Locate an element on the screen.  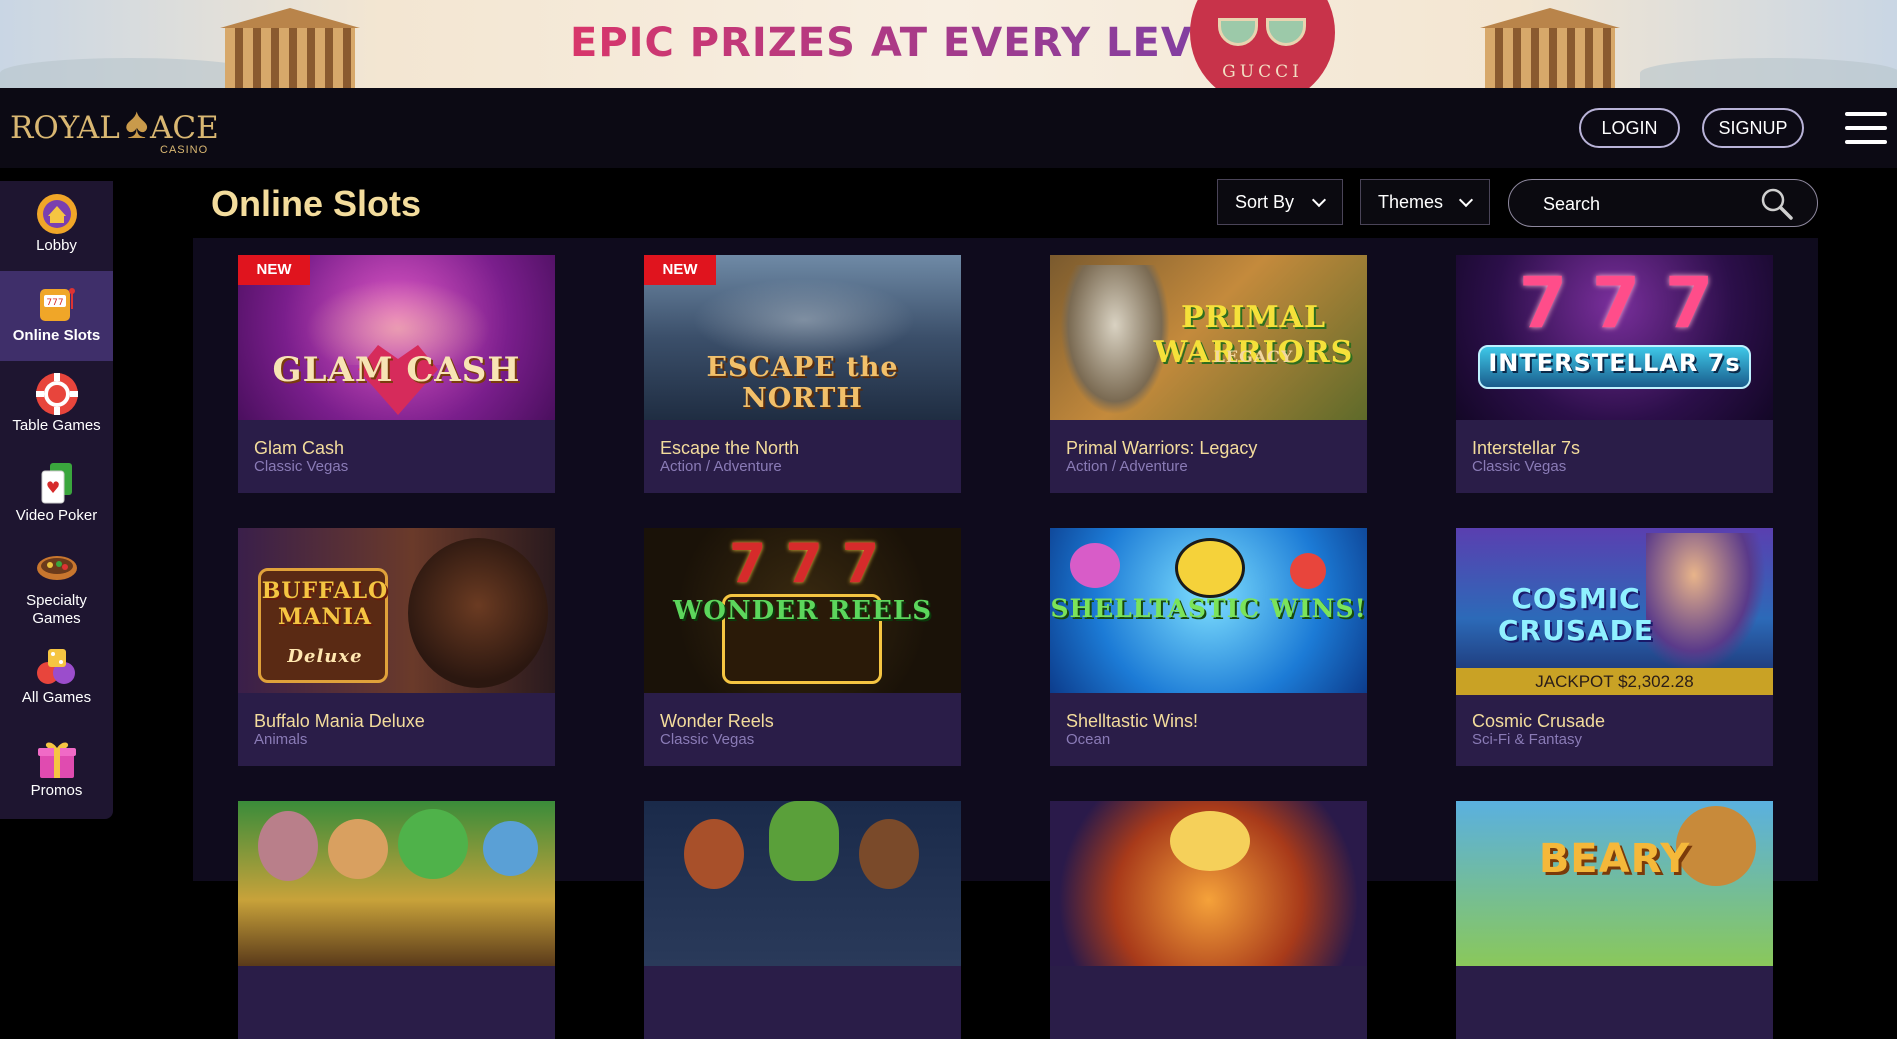
slot-machine-icon: 777 is located at coordinates (57, 304).